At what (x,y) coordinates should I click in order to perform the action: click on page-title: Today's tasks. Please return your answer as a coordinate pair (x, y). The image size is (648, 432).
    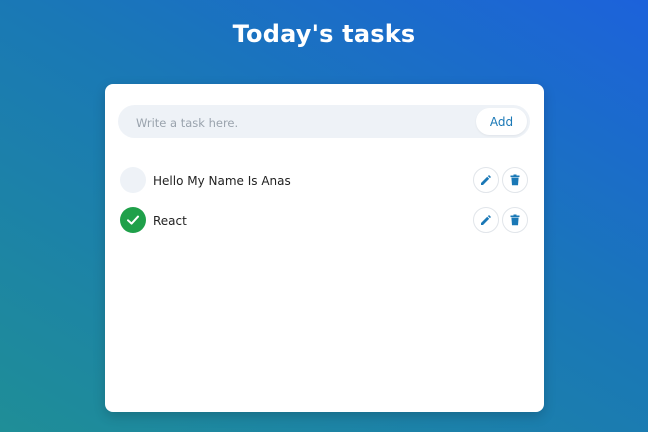
    Looking at the image, I should click on (324, 34).